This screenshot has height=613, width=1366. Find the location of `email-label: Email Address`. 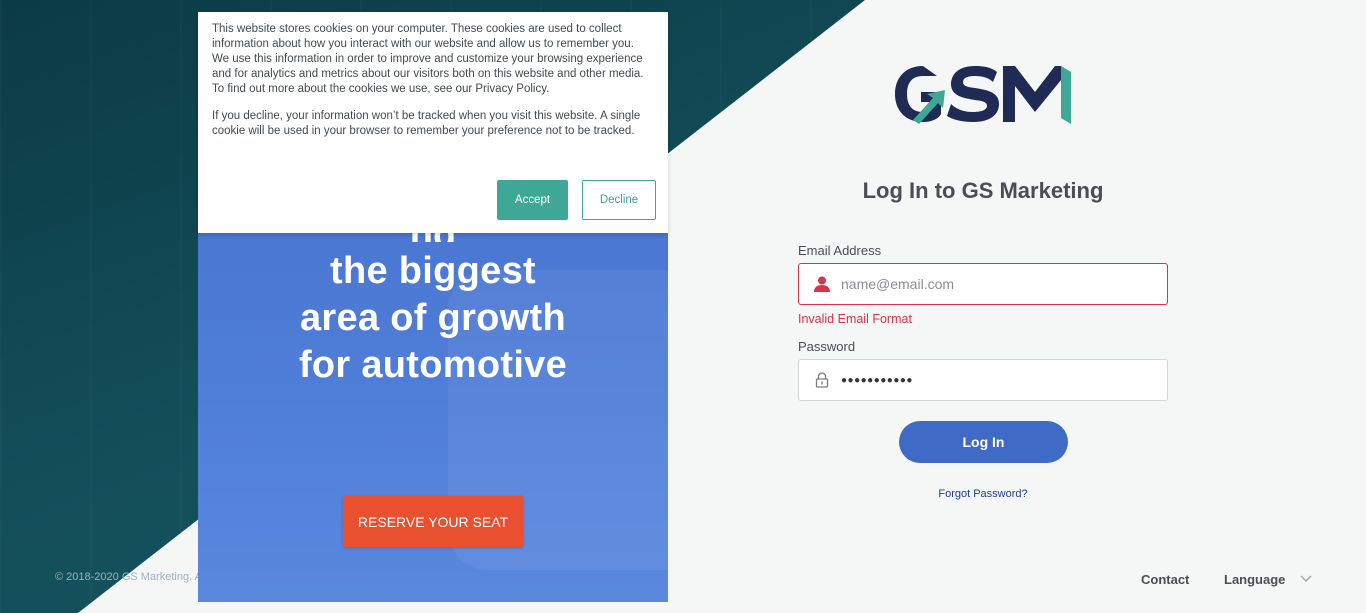

email-label: Email Address is located at coordinates (840, 250).